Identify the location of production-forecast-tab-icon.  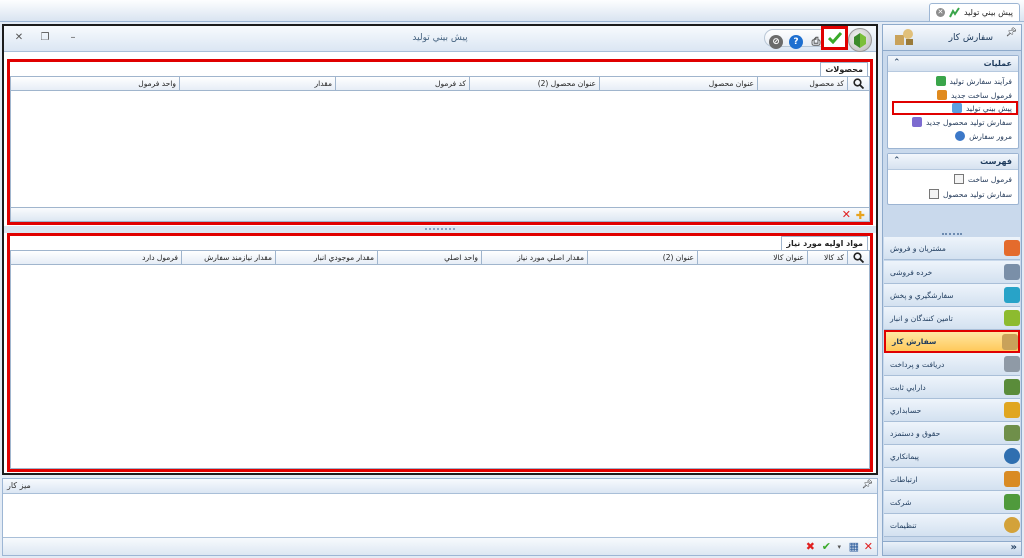
(954, 12).